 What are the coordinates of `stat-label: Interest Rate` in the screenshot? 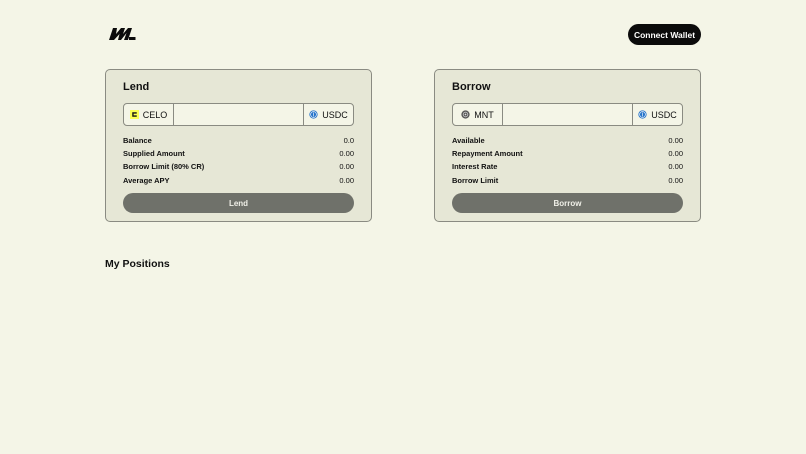 It's located at (475, 167).